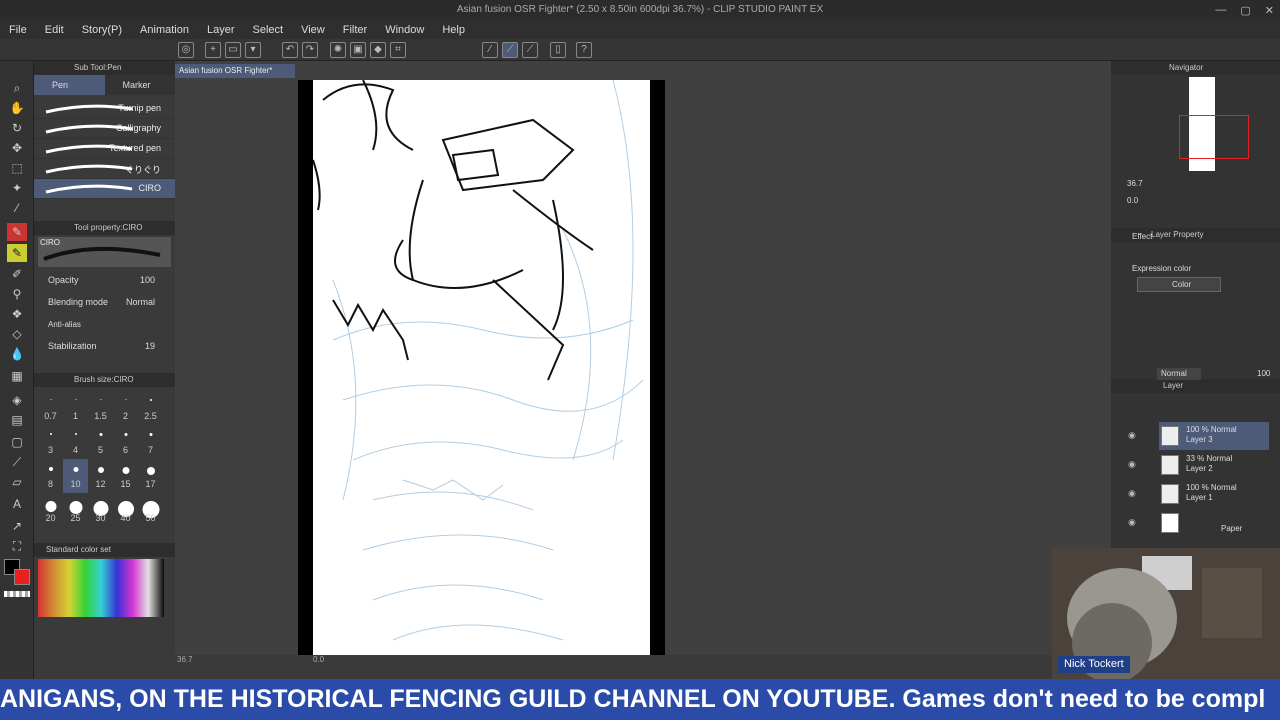 The height and width of the screenshot is (720, 1280). Describe the element at coordinates (453, 30) in the screenshot. I see `menu-help: Help` at that location.